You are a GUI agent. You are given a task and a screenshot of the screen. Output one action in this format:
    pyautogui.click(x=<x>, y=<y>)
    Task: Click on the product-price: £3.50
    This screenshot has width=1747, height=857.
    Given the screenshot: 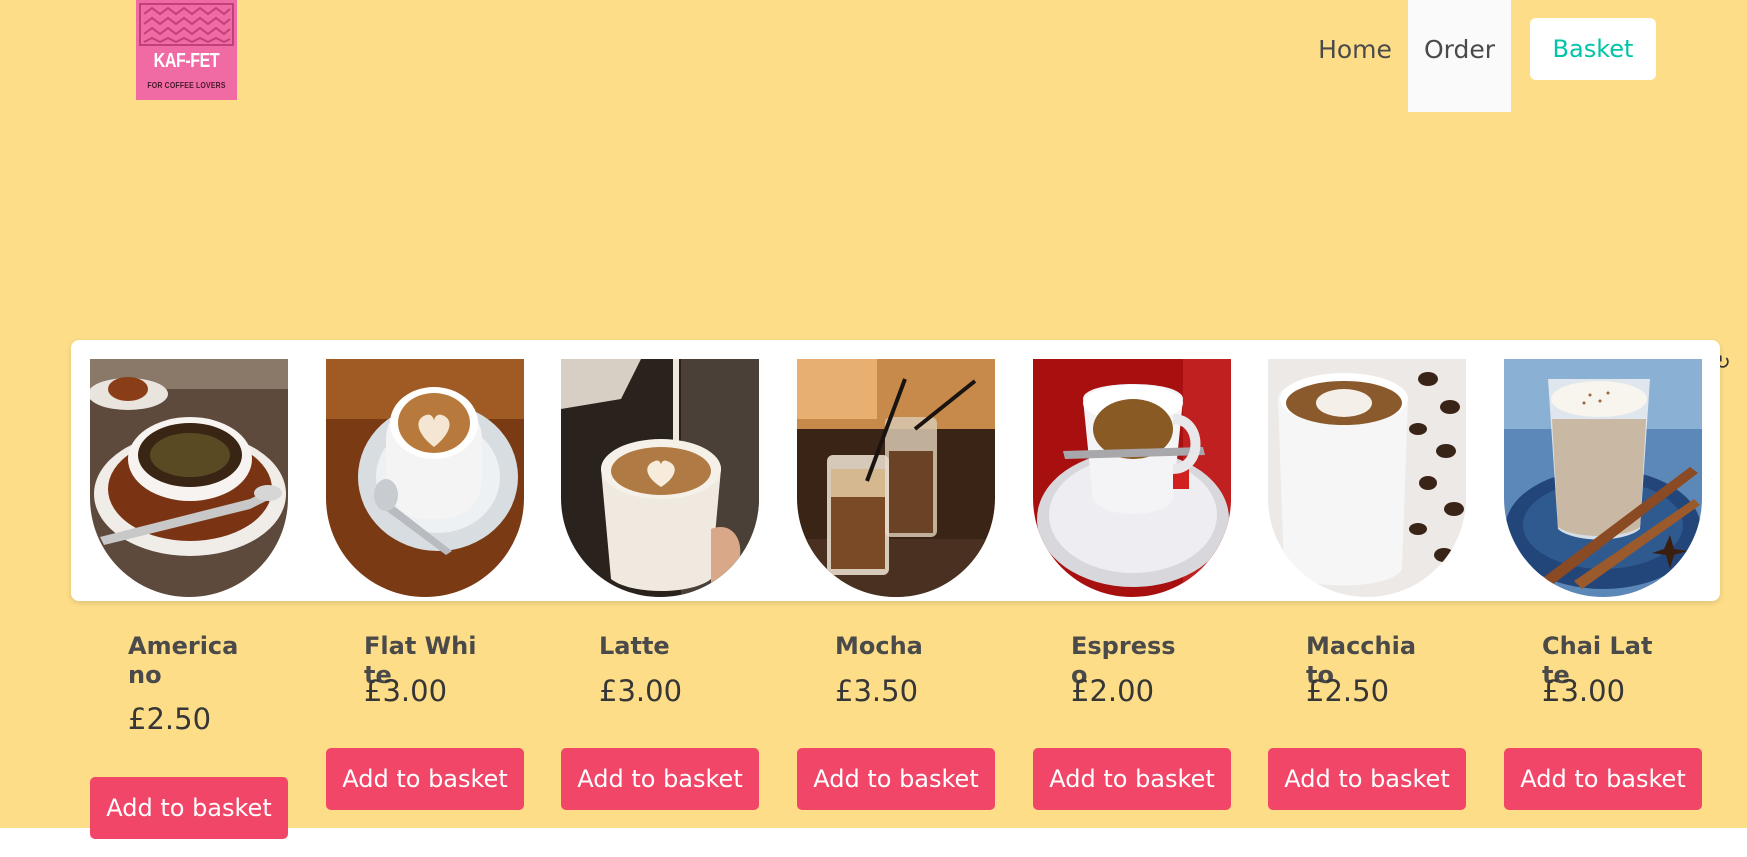 What is the action you would take?
    pyautogui.click(x=877, y=691)
    